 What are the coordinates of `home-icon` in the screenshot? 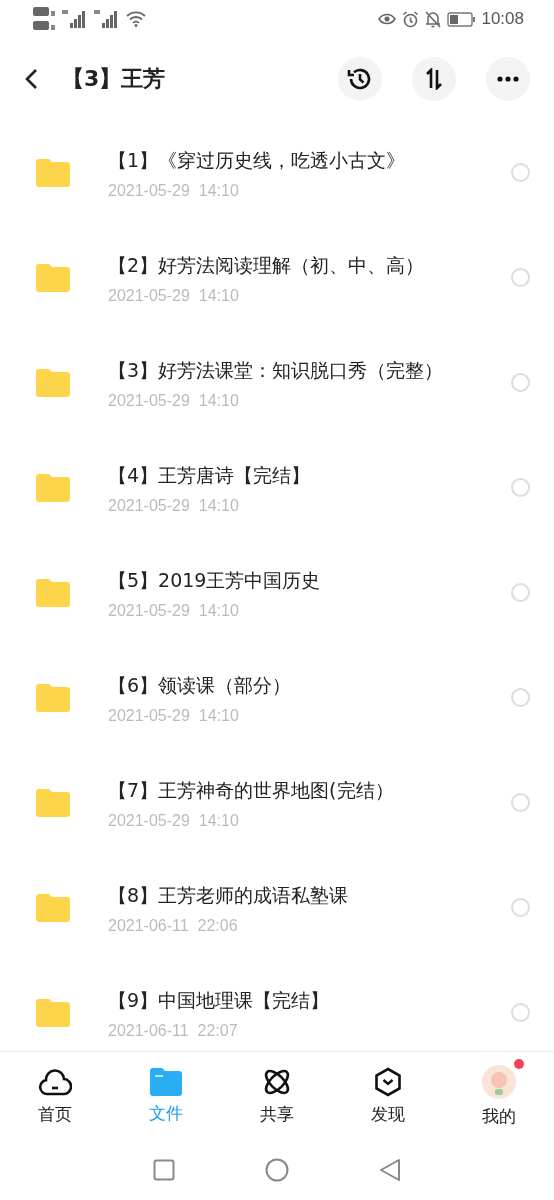 It's located at (277, 1170).